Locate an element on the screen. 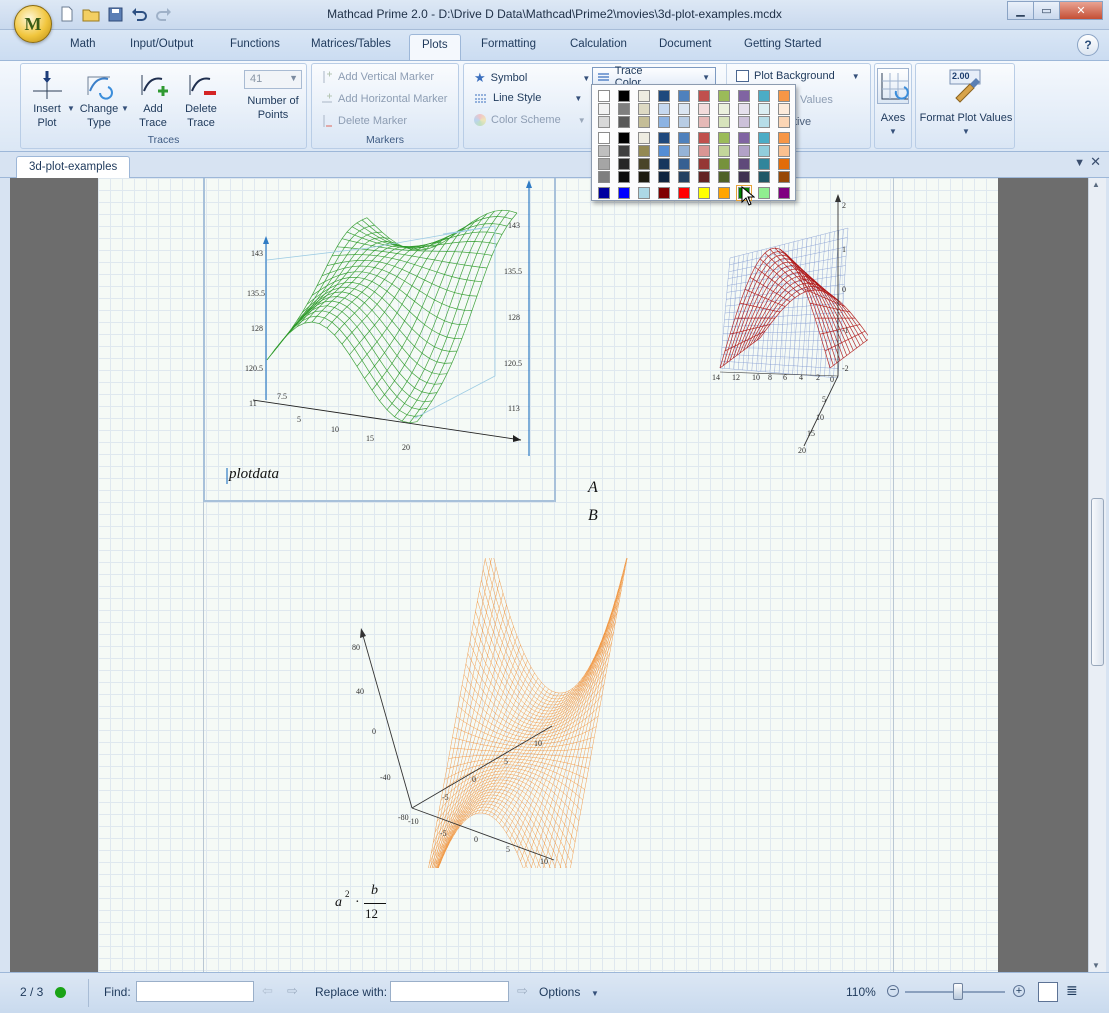  axes-icon is located at coordinates (893, 86).